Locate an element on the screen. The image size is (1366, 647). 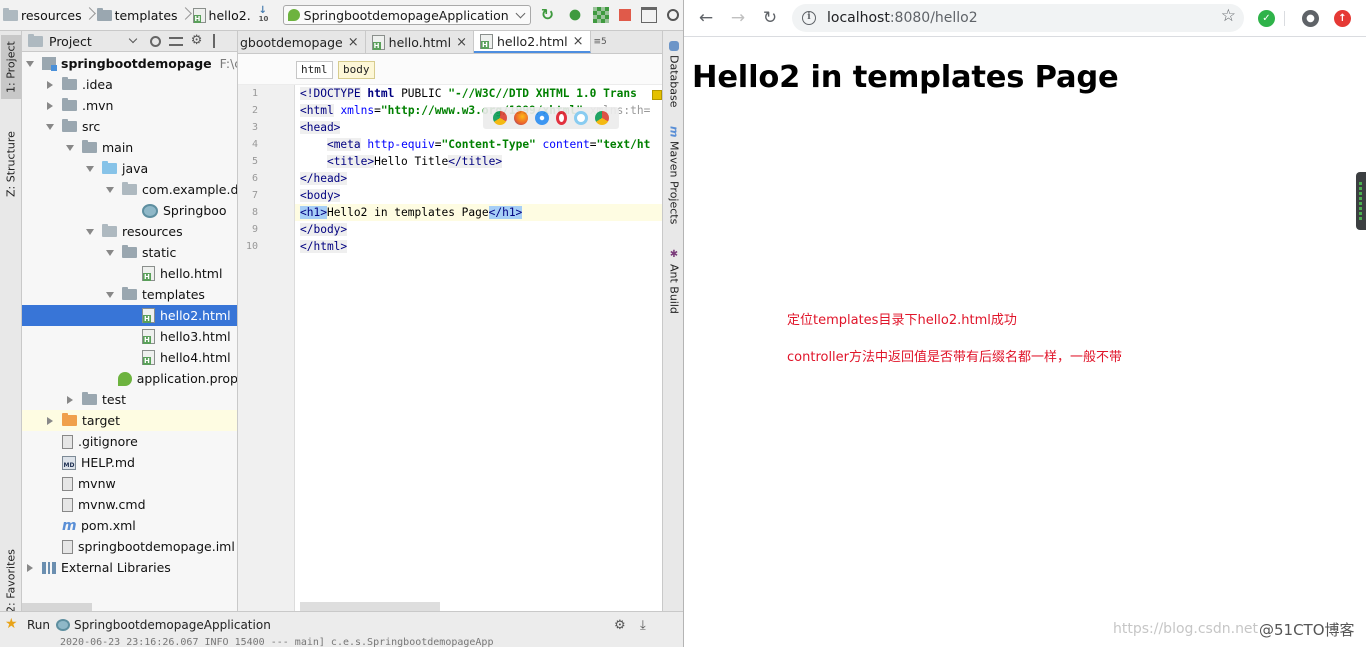
tree-item: test is located at coordinates (129, 399).